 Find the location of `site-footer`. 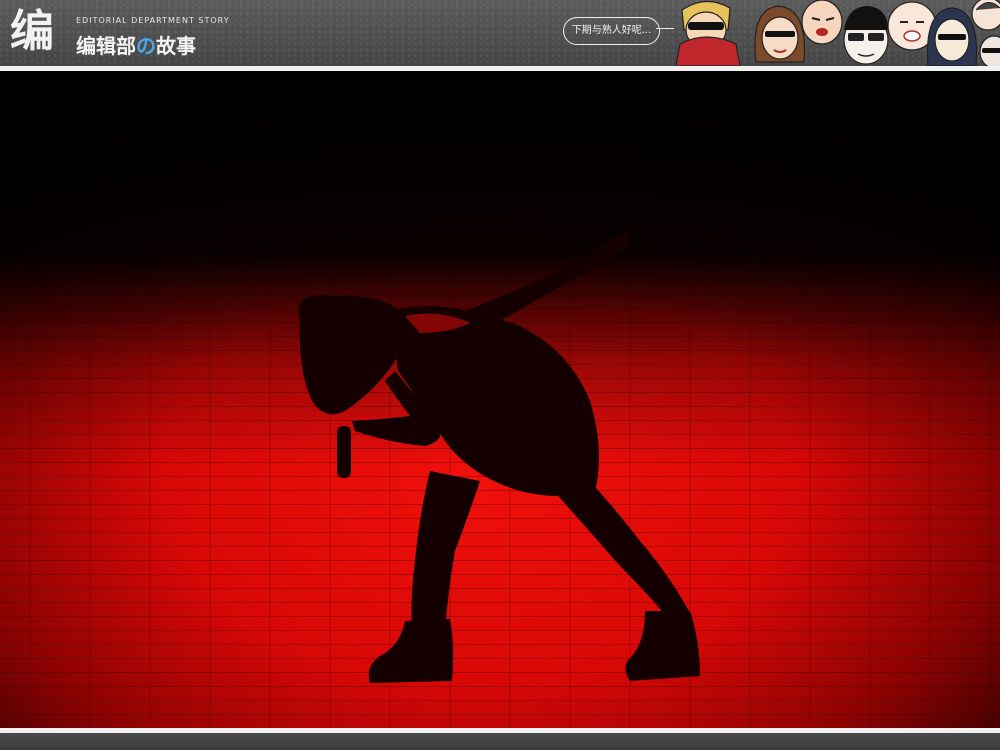

site-footer is located at coordinates (500, 741).